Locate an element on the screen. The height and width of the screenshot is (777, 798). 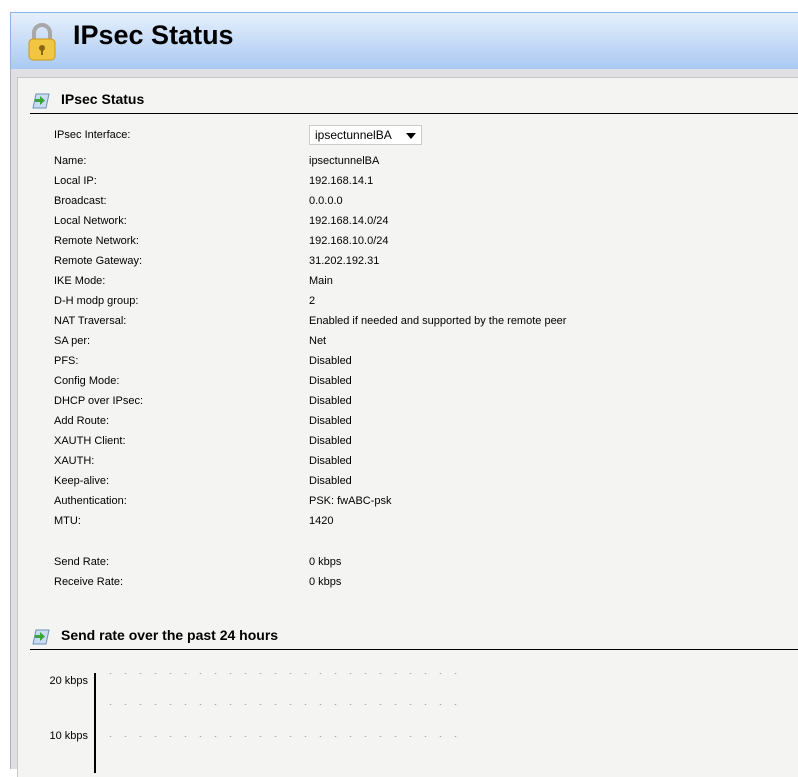
section-title: Send rate over the past 24 hours is located at coordinates (170, 635).